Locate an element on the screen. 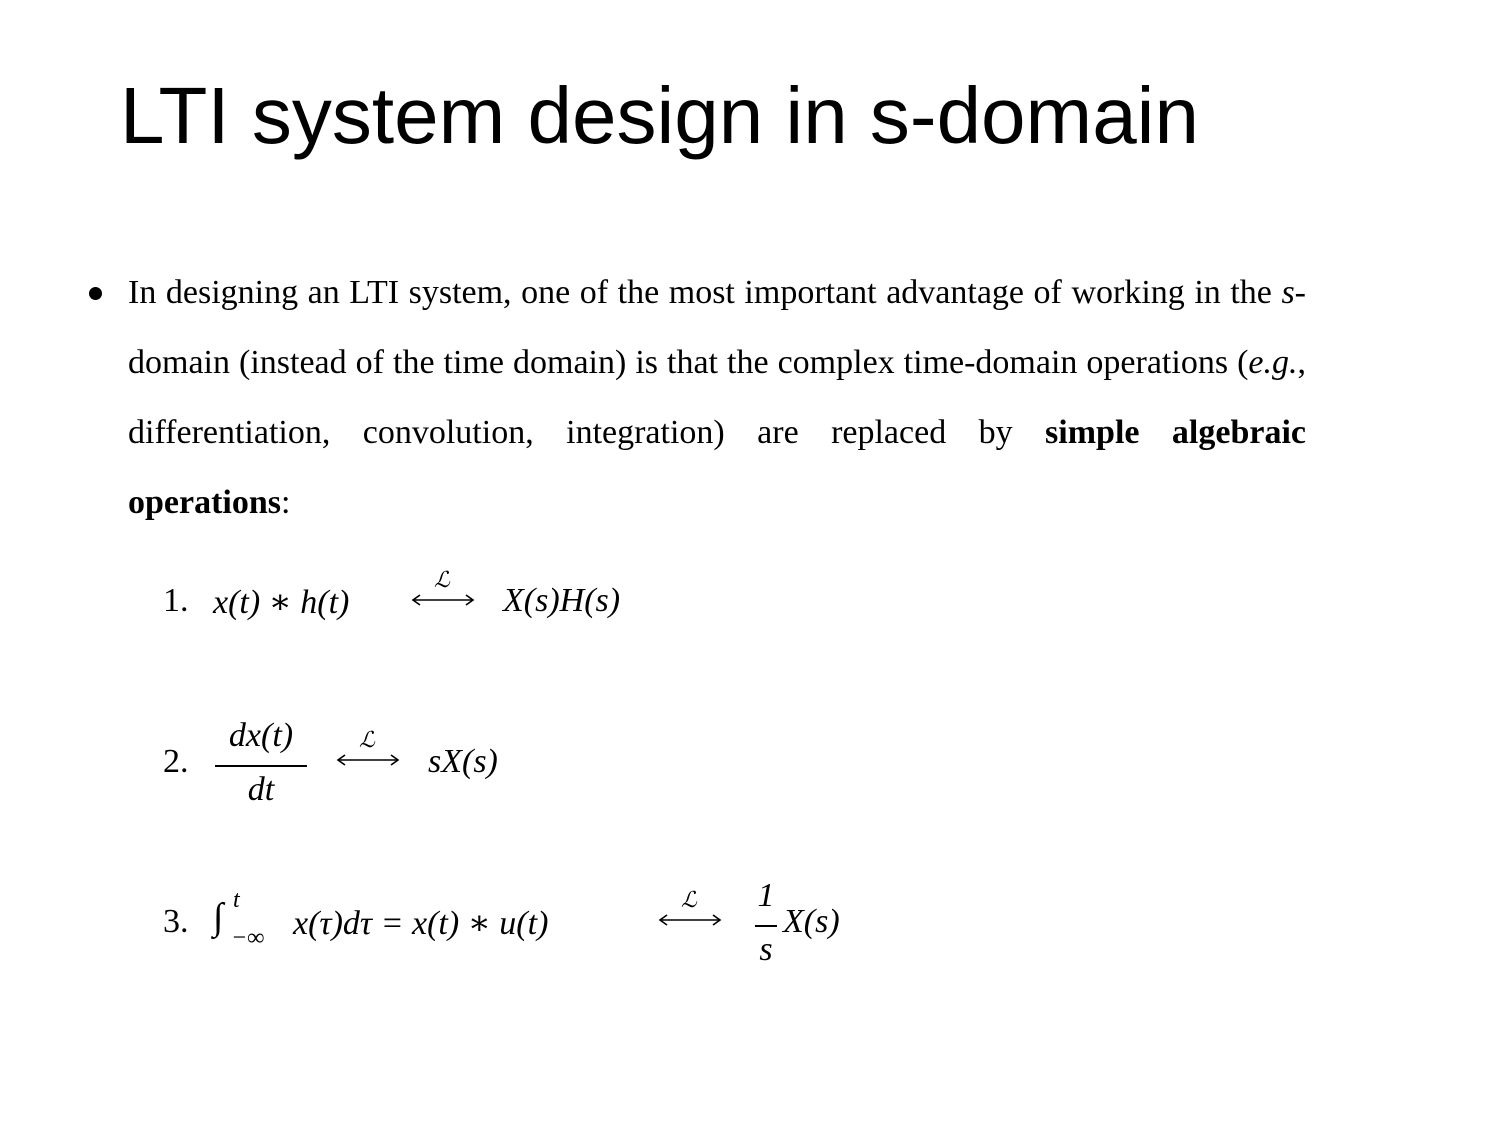  integral-upper-limit: t is located at coordinates (236, 900).